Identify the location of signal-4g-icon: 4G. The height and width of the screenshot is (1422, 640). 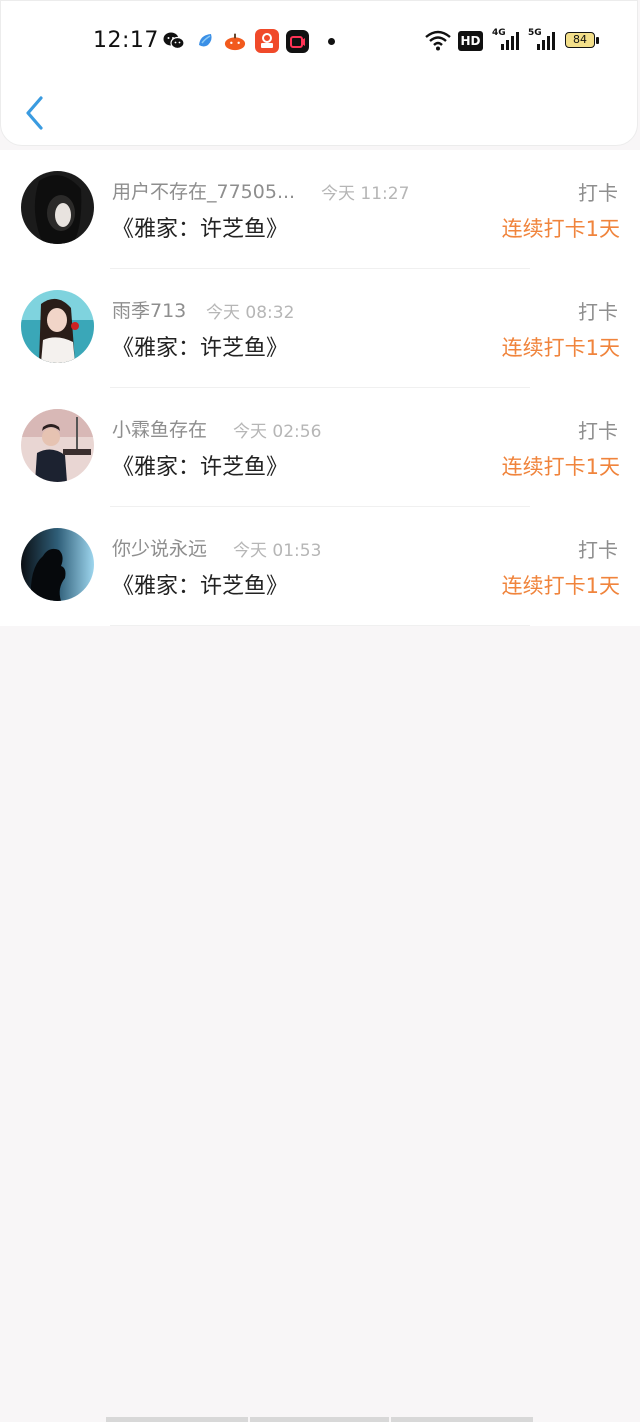
(506, 40).